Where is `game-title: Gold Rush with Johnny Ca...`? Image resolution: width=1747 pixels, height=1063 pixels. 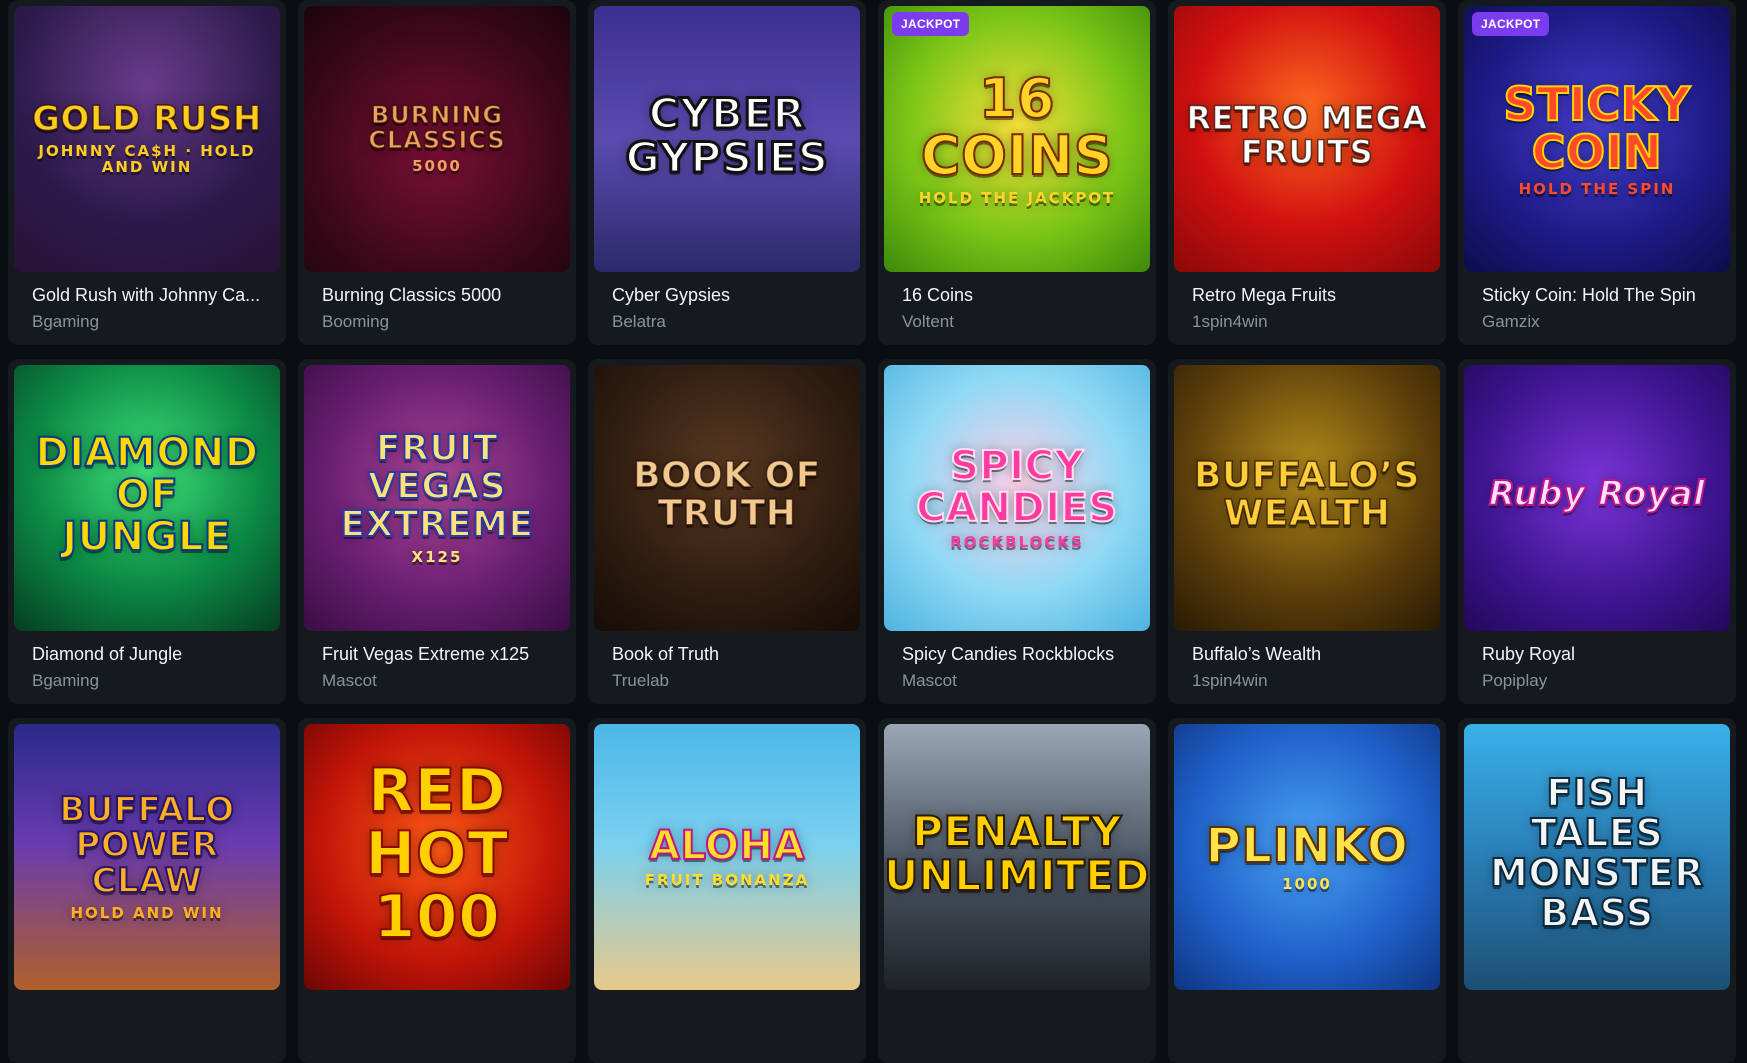
game-title: Gold Rush with Johnny Ca... is located at coordinates (146, 295).